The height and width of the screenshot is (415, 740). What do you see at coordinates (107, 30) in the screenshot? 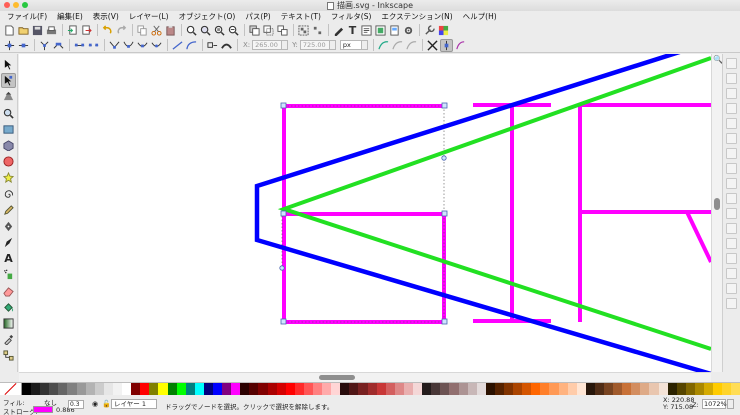
I see `undo-icon` at bounding box center [107, 30].